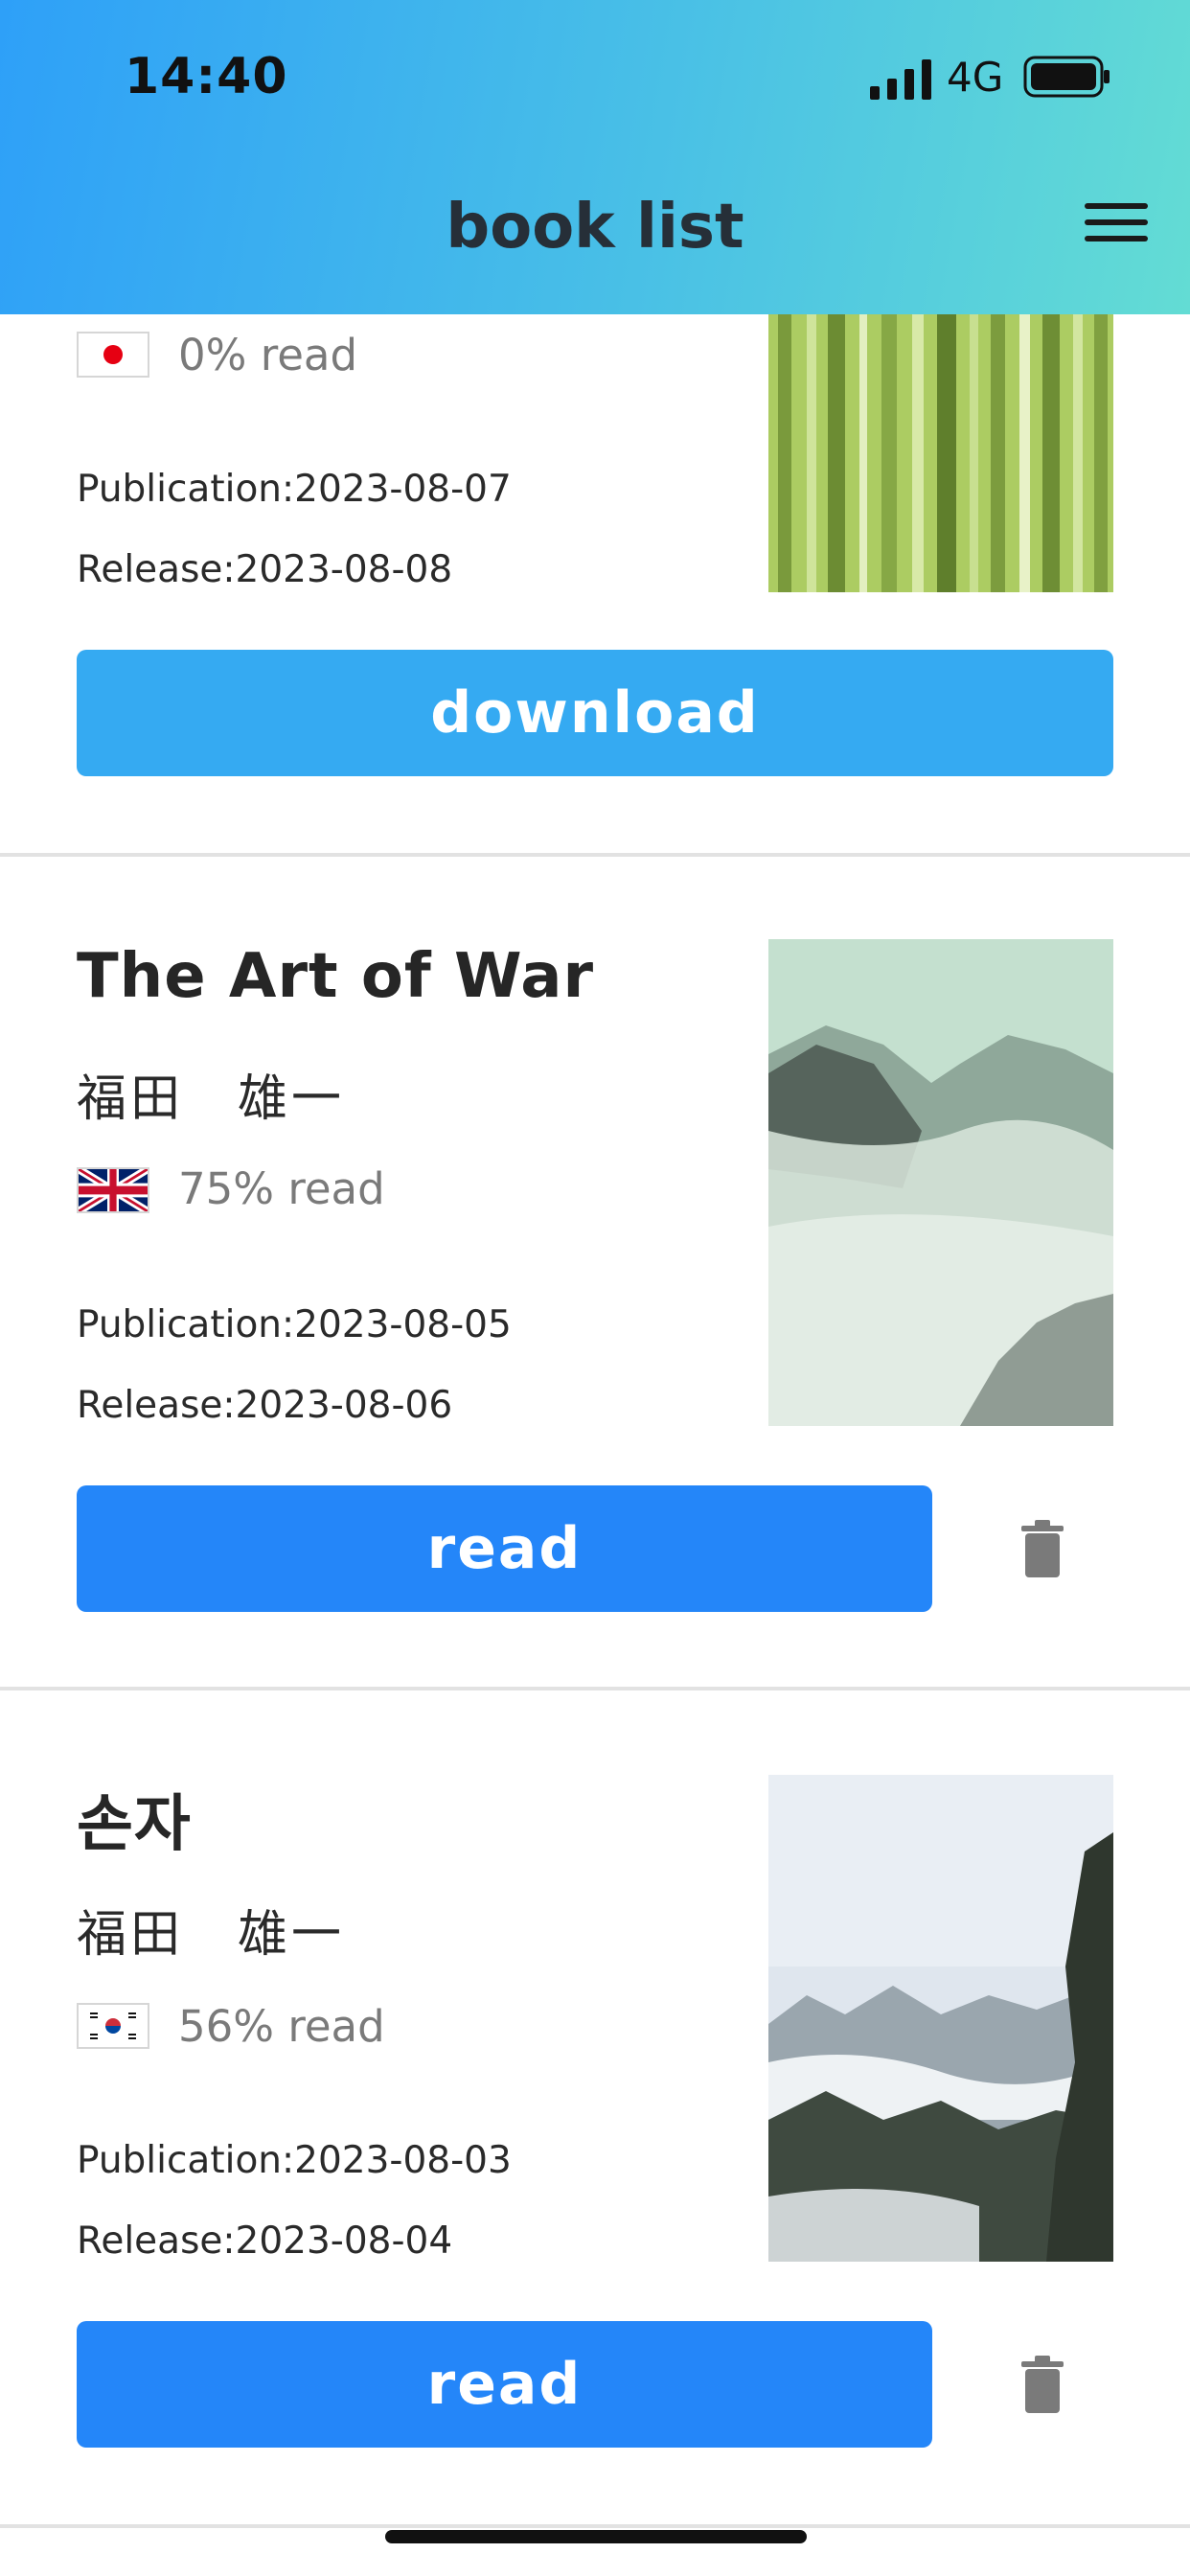 Image resolution: width=1190 pixels, height=2576 pixels. I want to click on hamburger-icon, so click(1116, 227).